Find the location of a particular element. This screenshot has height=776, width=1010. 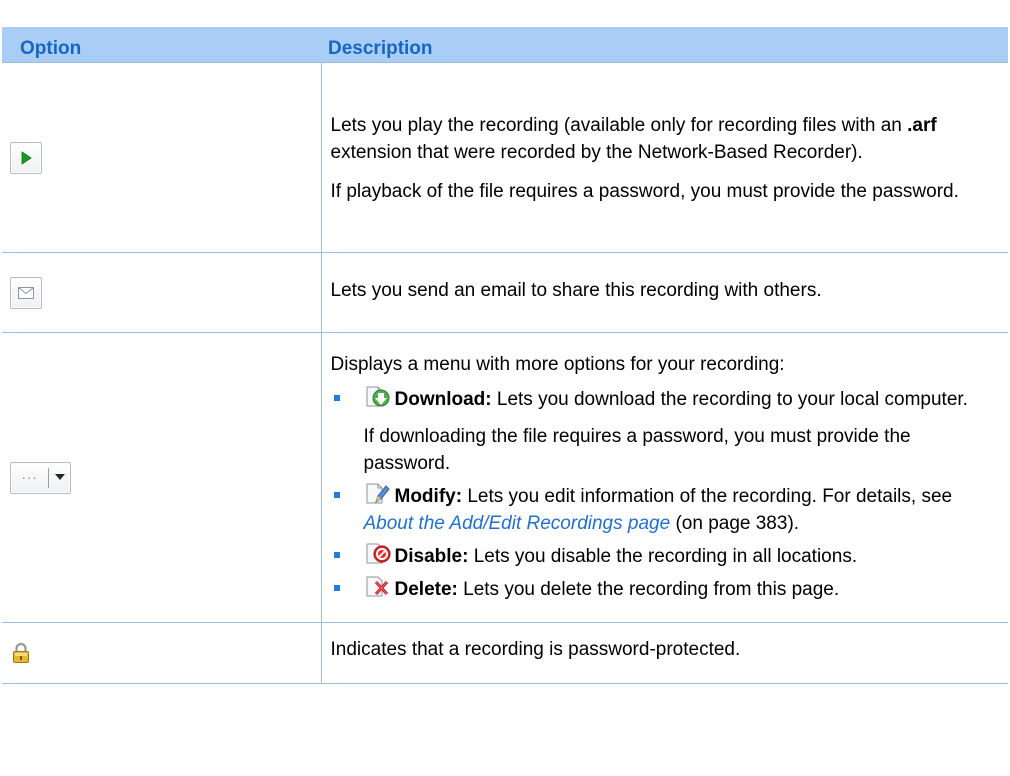

header-option: Option is located at coordinates (161, 45).